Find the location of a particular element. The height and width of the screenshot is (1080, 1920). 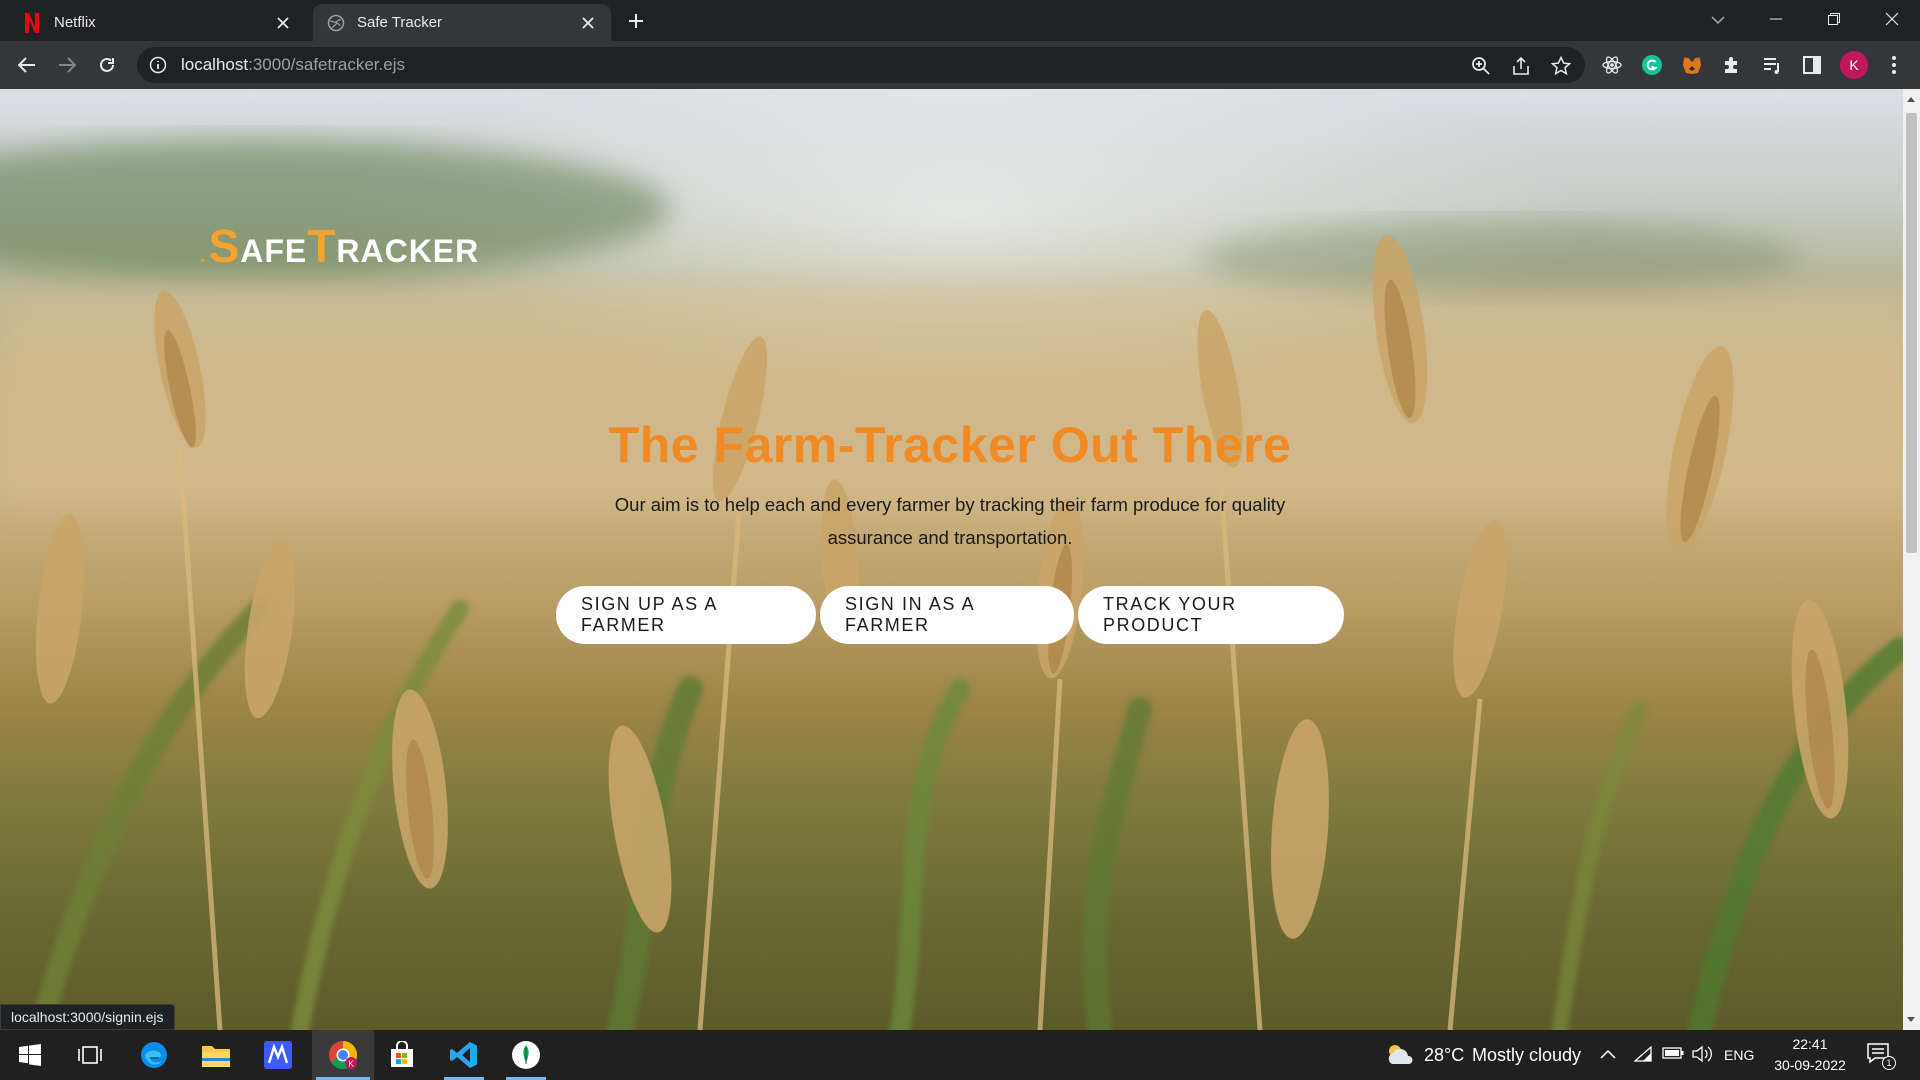

task-view-button is located at coordinates (90, 1055).